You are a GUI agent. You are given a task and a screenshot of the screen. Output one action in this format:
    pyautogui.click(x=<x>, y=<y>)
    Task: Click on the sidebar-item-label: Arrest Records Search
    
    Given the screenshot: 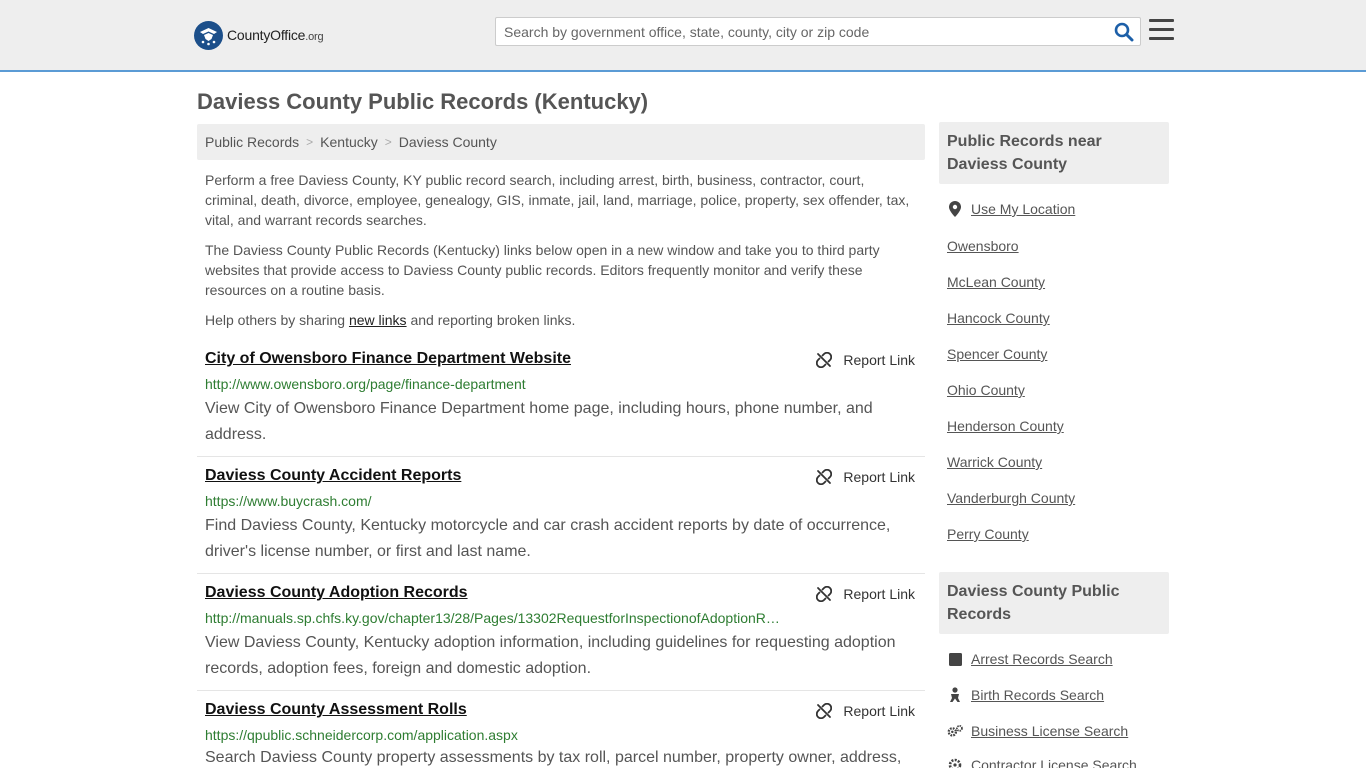 What is the action you would take?
    pyautogui.click(x=1042, y=659)
    